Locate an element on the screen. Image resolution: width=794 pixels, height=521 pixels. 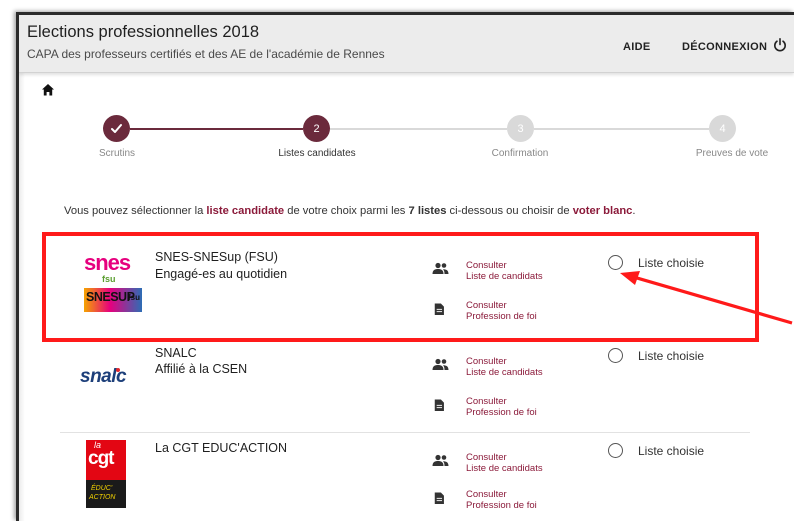
snesup-logo-sub: fsu is located at coordinates (134, 297).